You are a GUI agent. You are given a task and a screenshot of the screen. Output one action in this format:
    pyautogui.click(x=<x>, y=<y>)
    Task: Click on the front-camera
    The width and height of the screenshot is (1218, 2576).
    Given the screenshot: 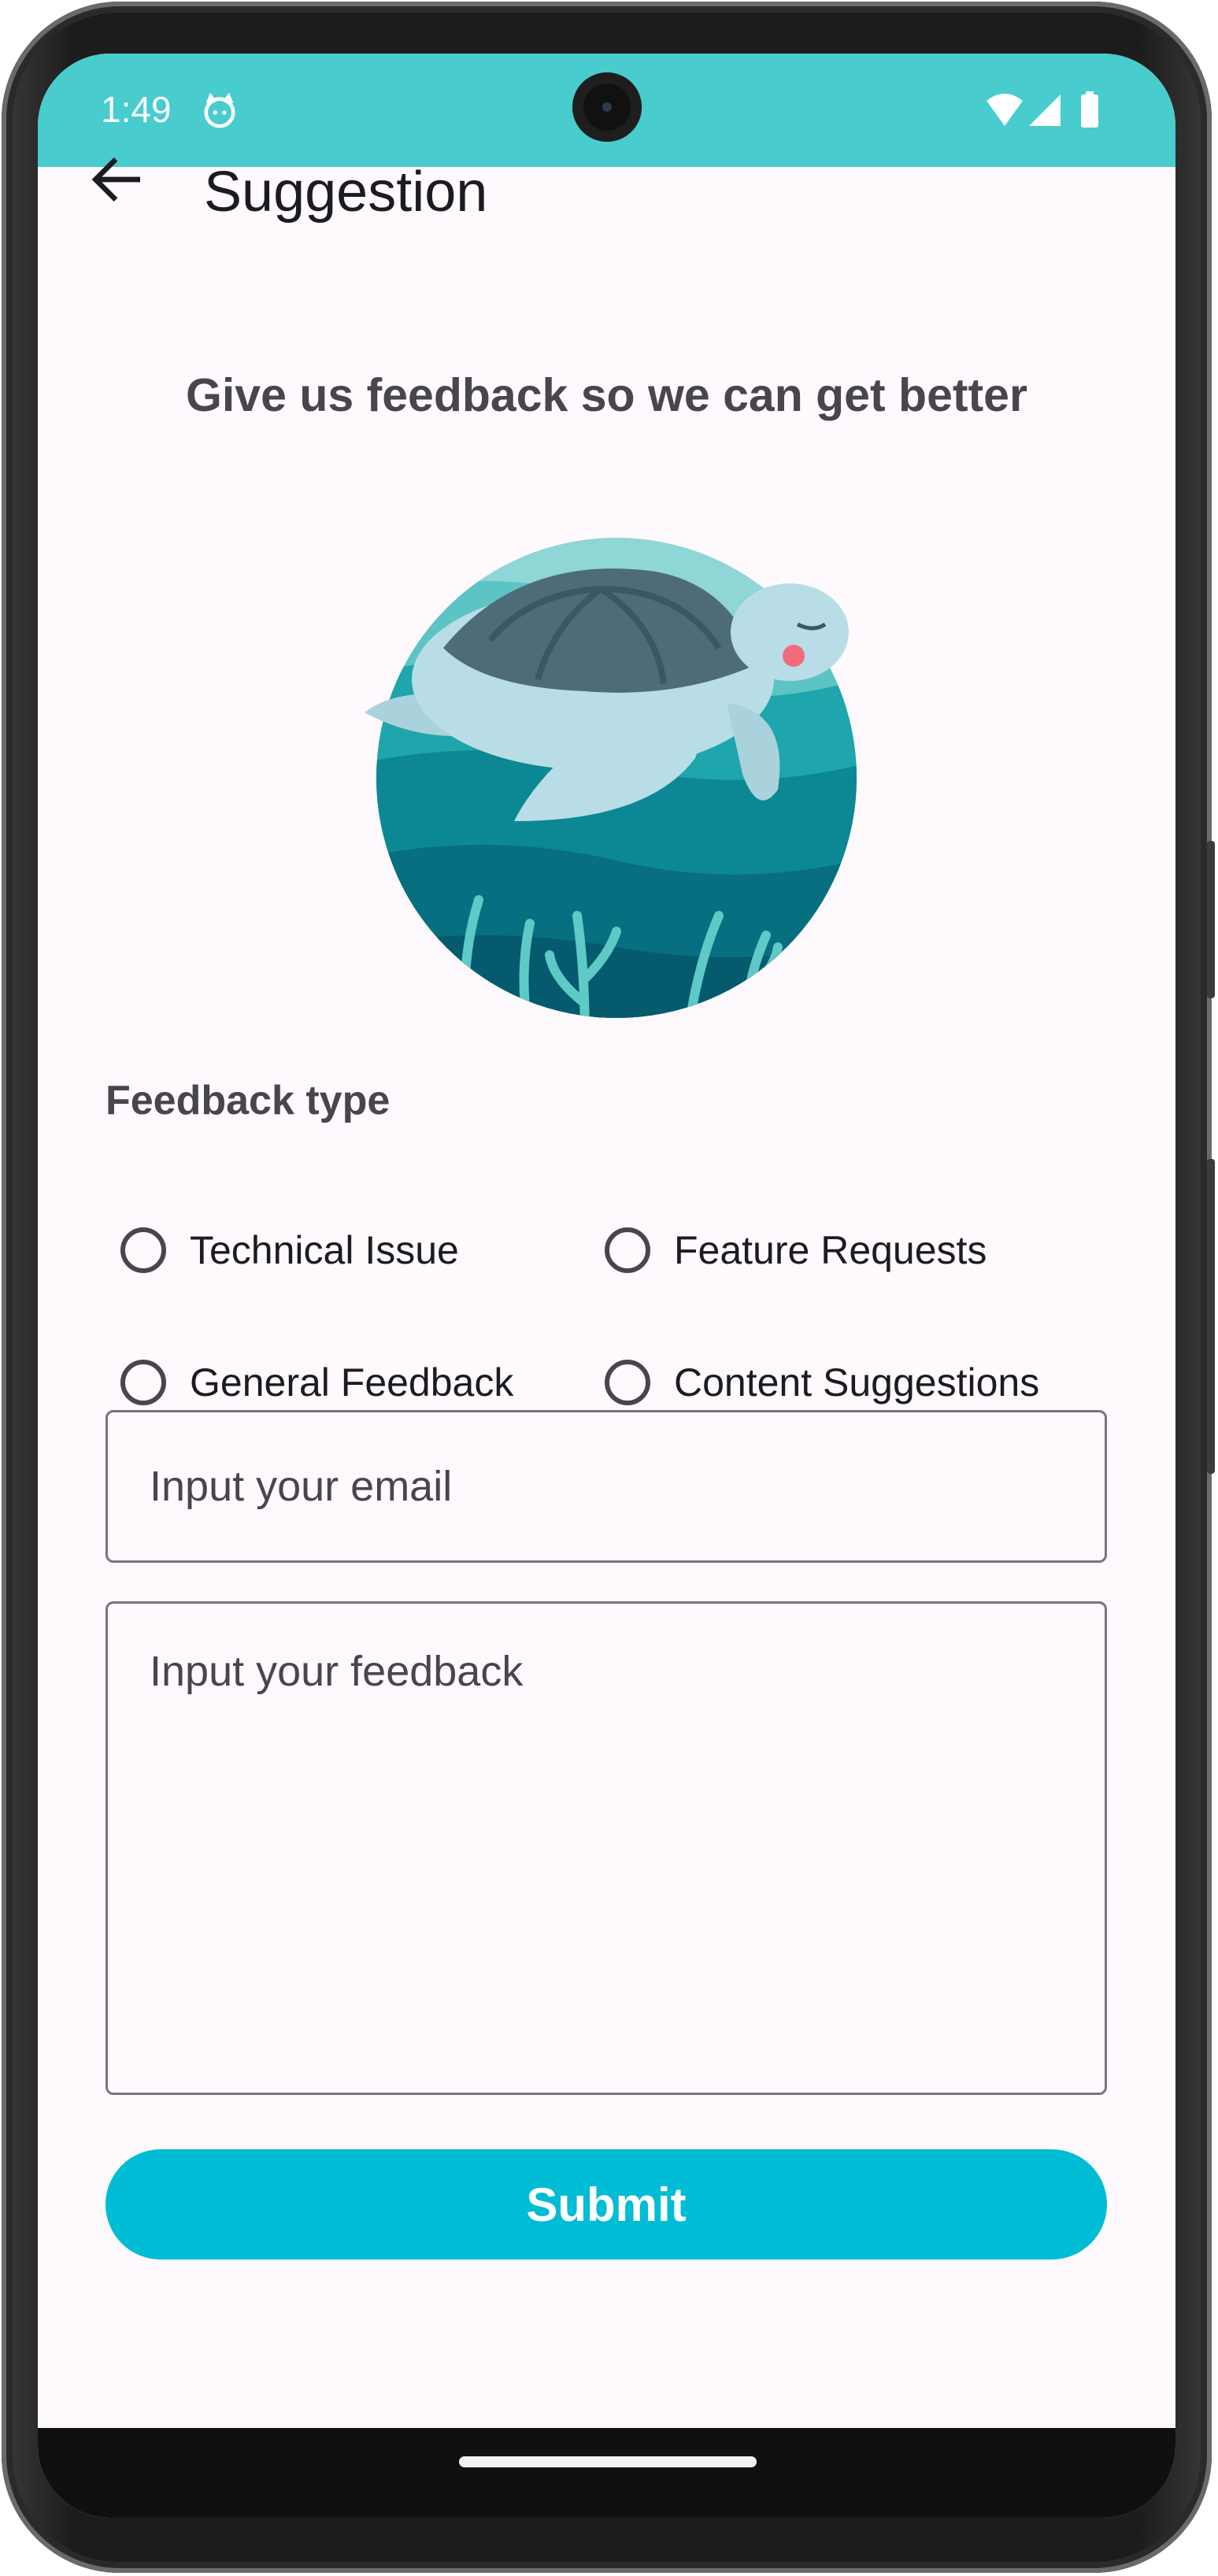 What is the action you would take?
    pyautogui.click(x=607, y=107)
    